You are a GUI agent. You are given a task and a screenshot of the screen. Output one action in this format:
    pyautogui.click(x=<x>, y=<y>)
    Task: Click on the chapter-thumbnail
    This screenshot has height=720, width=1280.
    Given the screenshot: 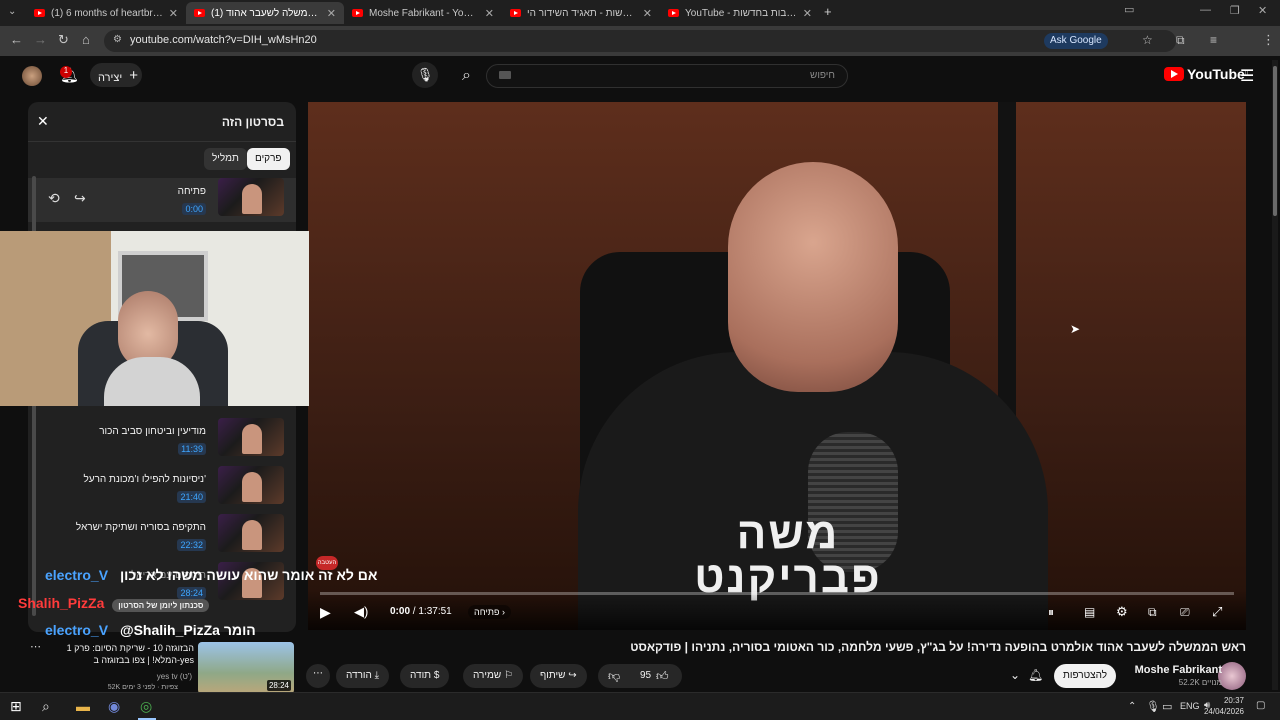 What is the action you would take?
    pyautogui.click(x=251, y=533)
    